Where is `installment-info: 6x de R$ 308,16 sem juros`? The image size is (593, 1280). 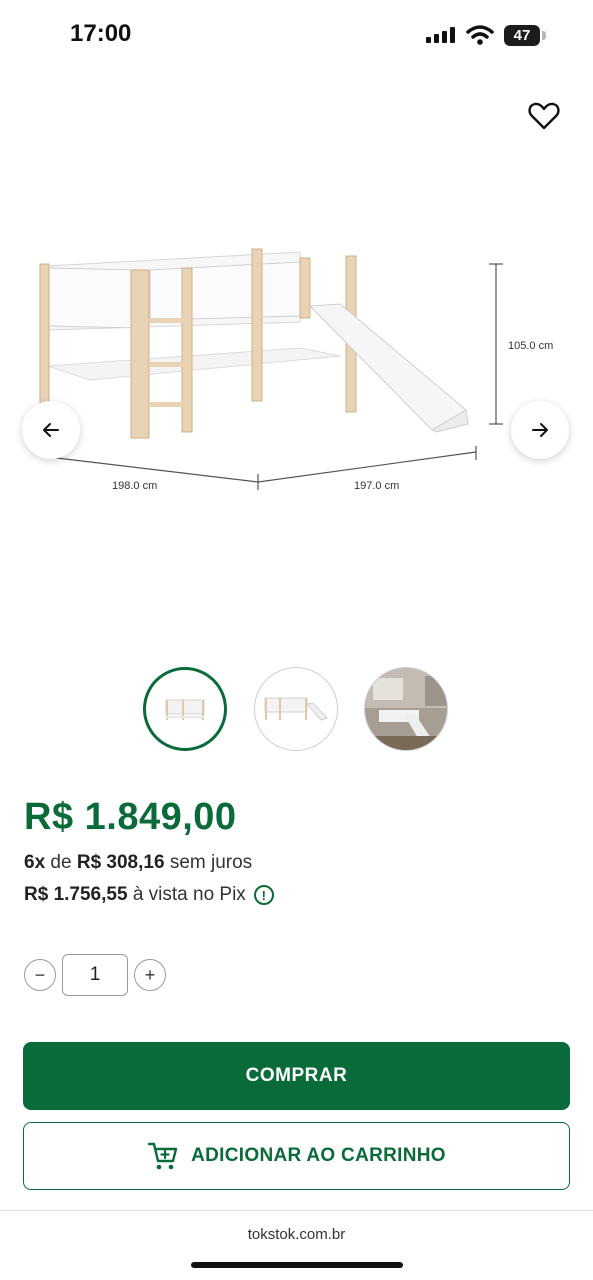 installment-info: 6x de R$ 308,16 sem juros is located at coordinates (138, 863).